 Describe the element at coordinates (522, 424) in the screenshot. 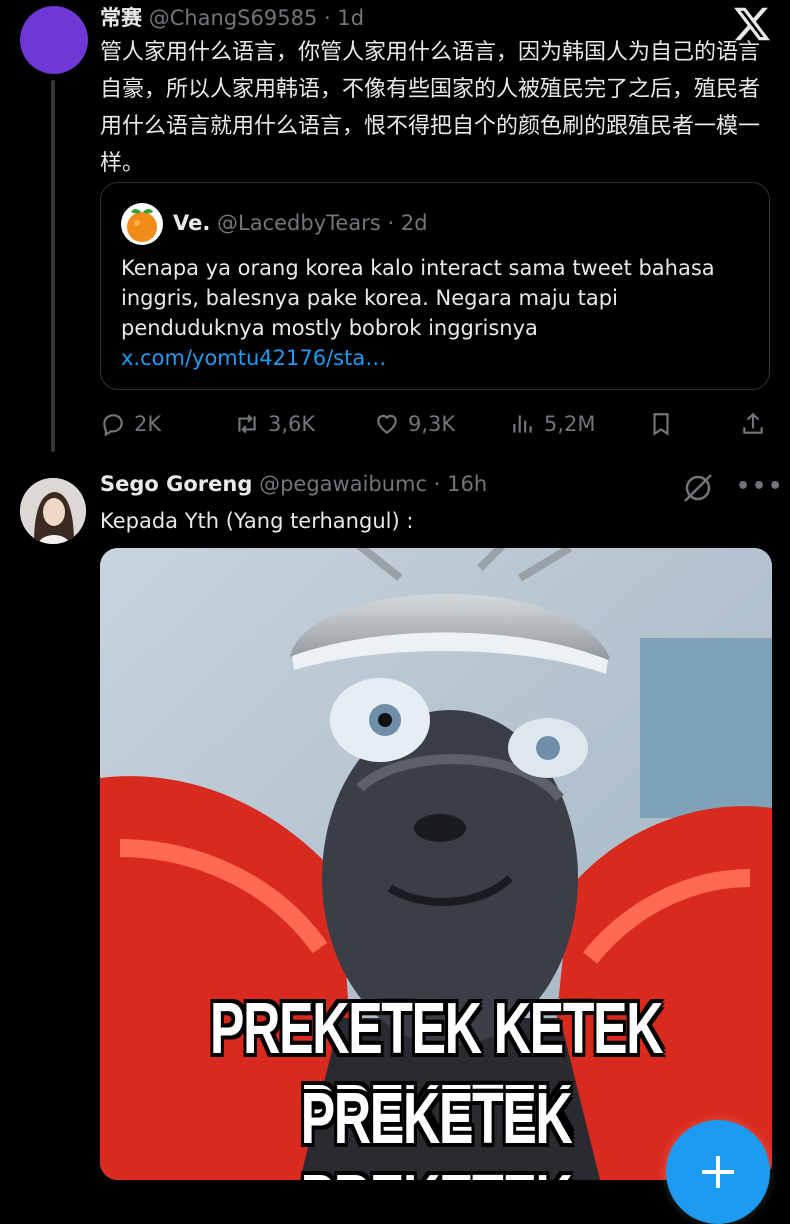

I see `views-icon` at that location.